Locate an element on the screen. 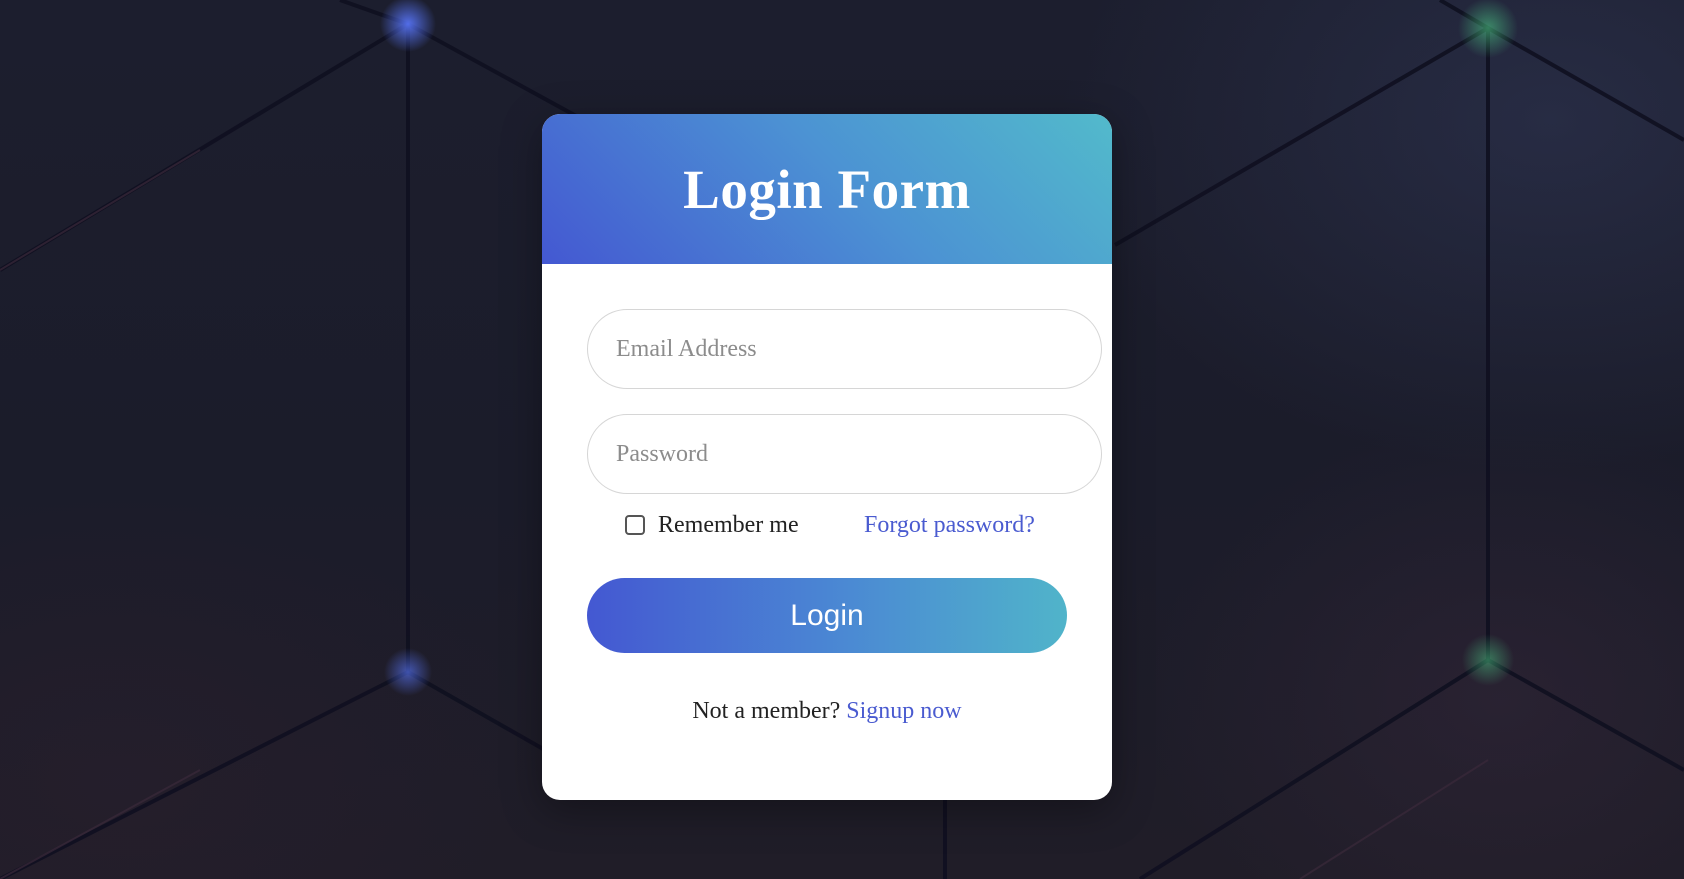  email-field is located at coordinates (844, 349).